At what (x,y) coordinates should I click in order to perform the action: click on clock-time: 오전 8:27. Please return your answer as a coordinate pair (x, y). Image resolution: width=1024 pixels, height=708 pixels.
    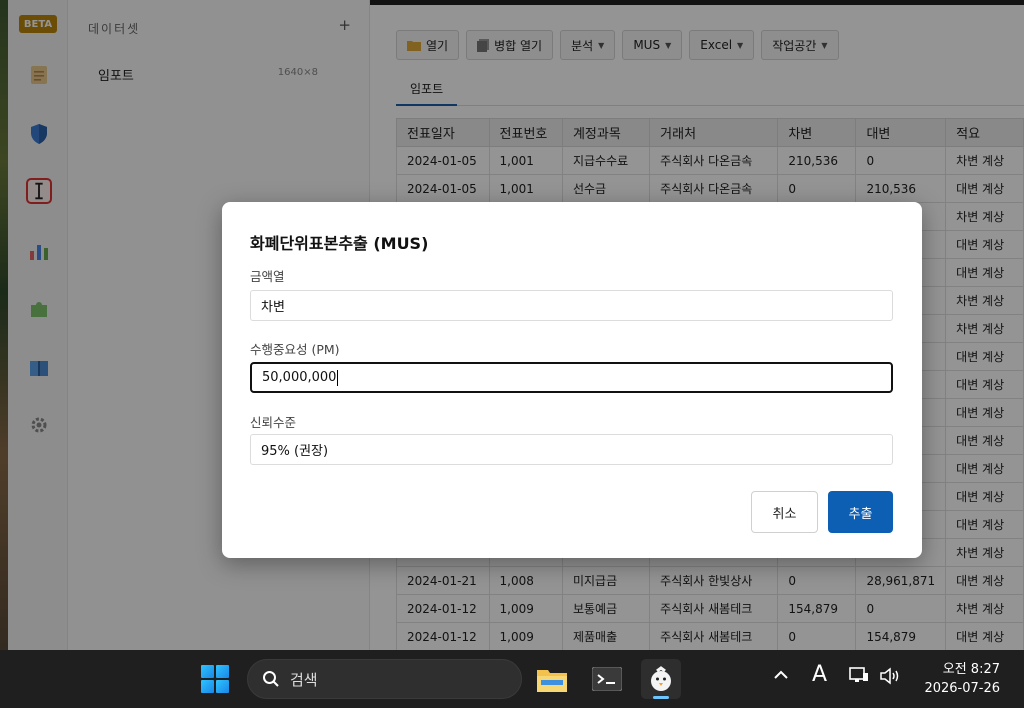
    Looking at the image, I should click on (971, 669).